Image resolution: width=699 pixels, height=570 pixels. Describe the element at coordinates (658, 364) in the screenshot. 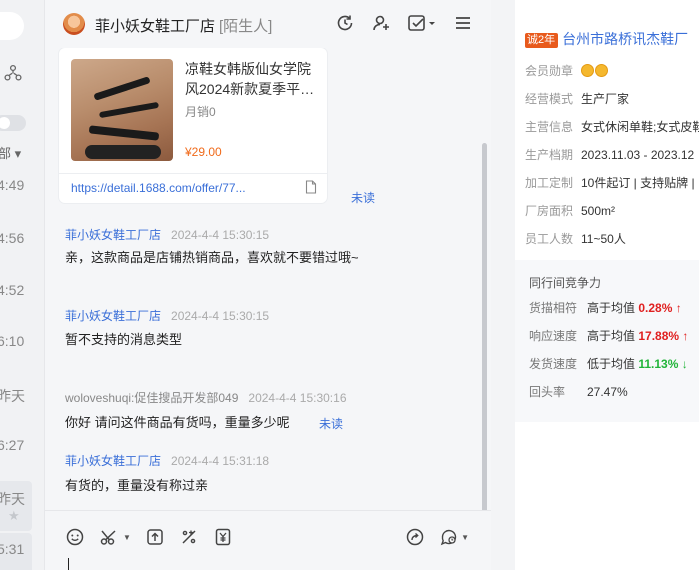

I see `compete-percent: 11.13%` at that location.